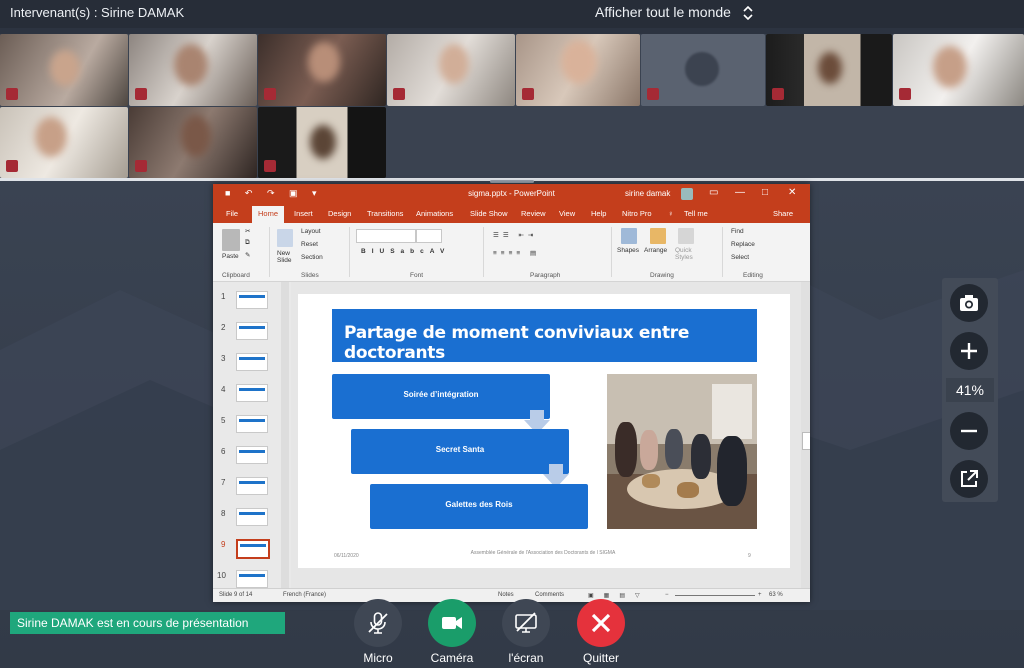 Image resolution: width=1024 pixels, height=668 pixels. I want to click on show-all-button: Afficher tout le monde, so click(674, 12).